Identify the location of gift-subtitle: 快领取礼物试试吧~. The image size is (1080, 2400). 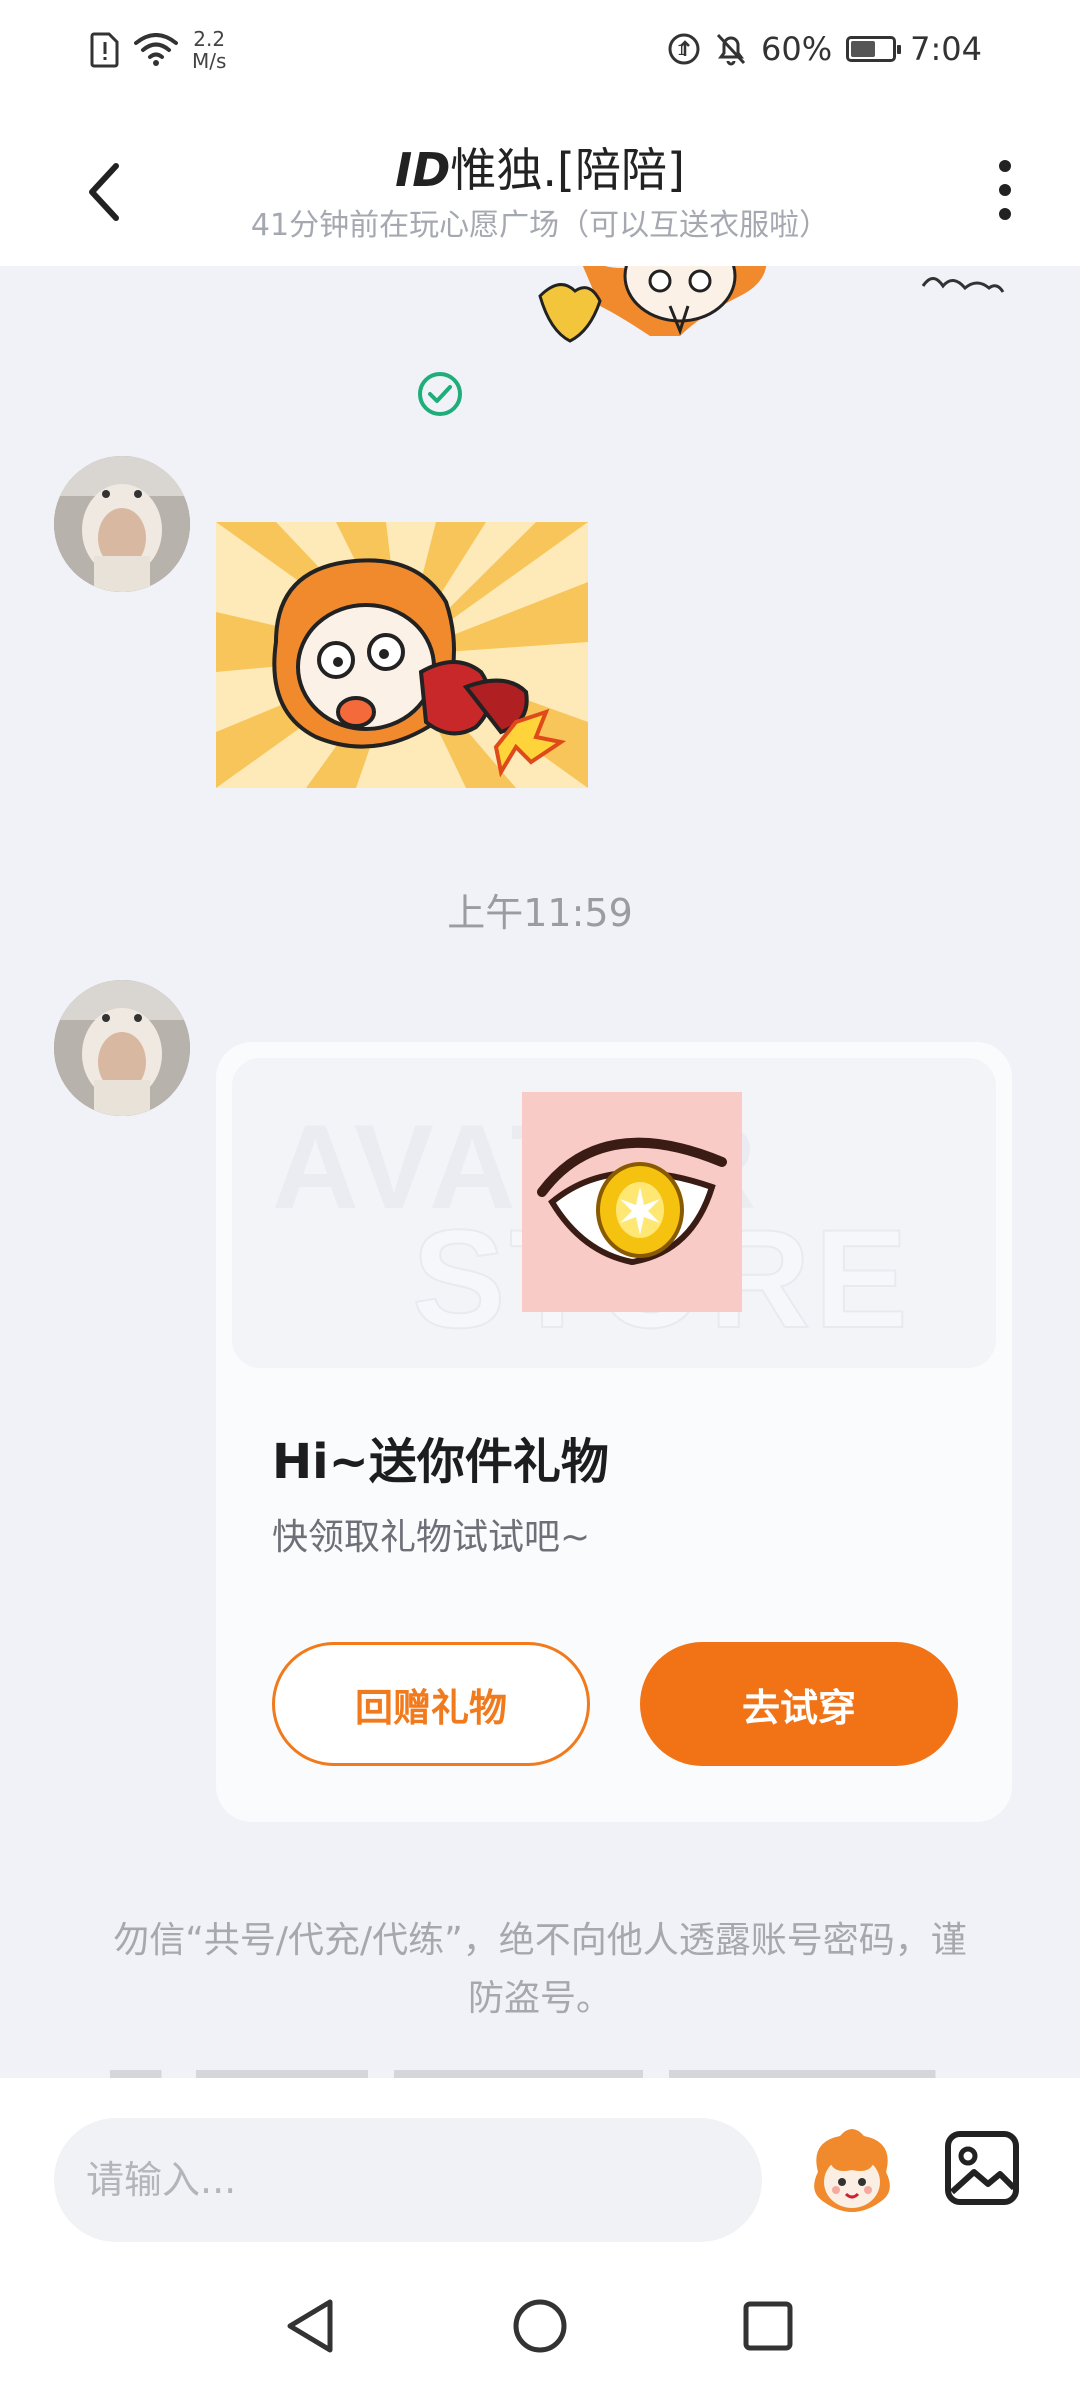
(431, 1537).